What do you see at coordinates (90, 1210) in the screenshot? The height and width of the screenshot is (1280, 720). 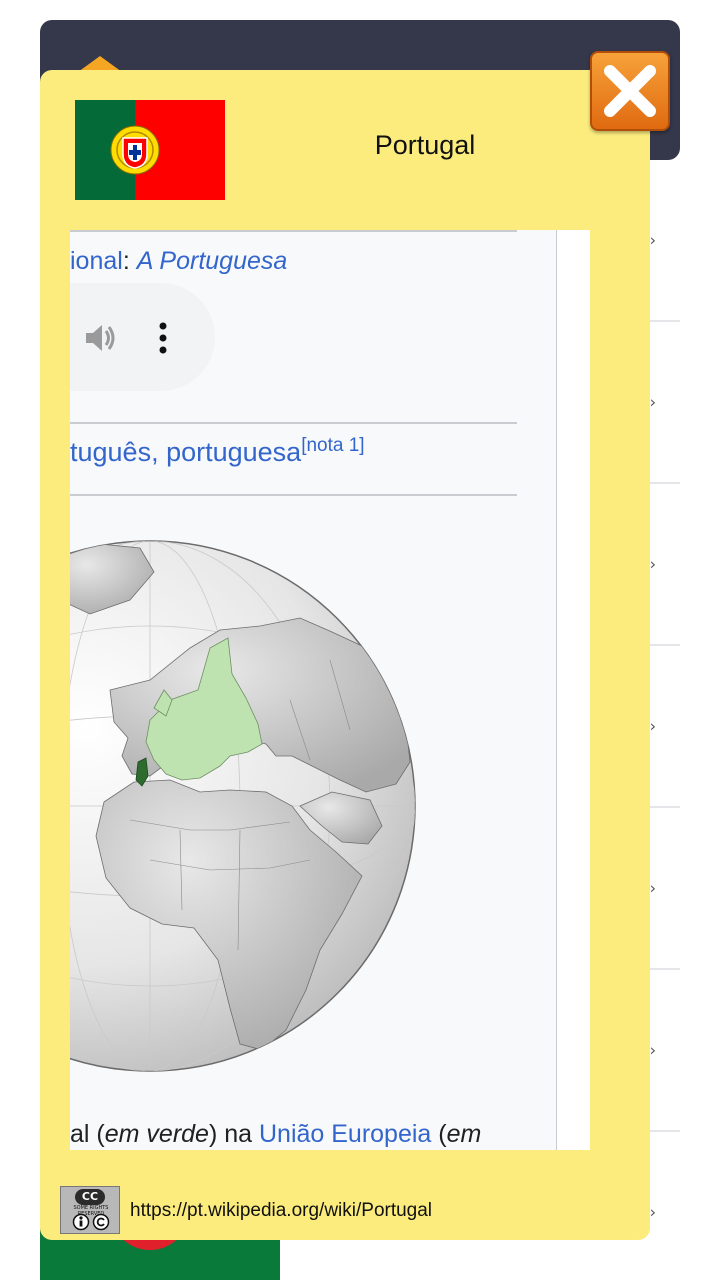 I see `creative-commons-badge: CC SOME RIGHTS RESERVED` at bounding box center [90, 1210].